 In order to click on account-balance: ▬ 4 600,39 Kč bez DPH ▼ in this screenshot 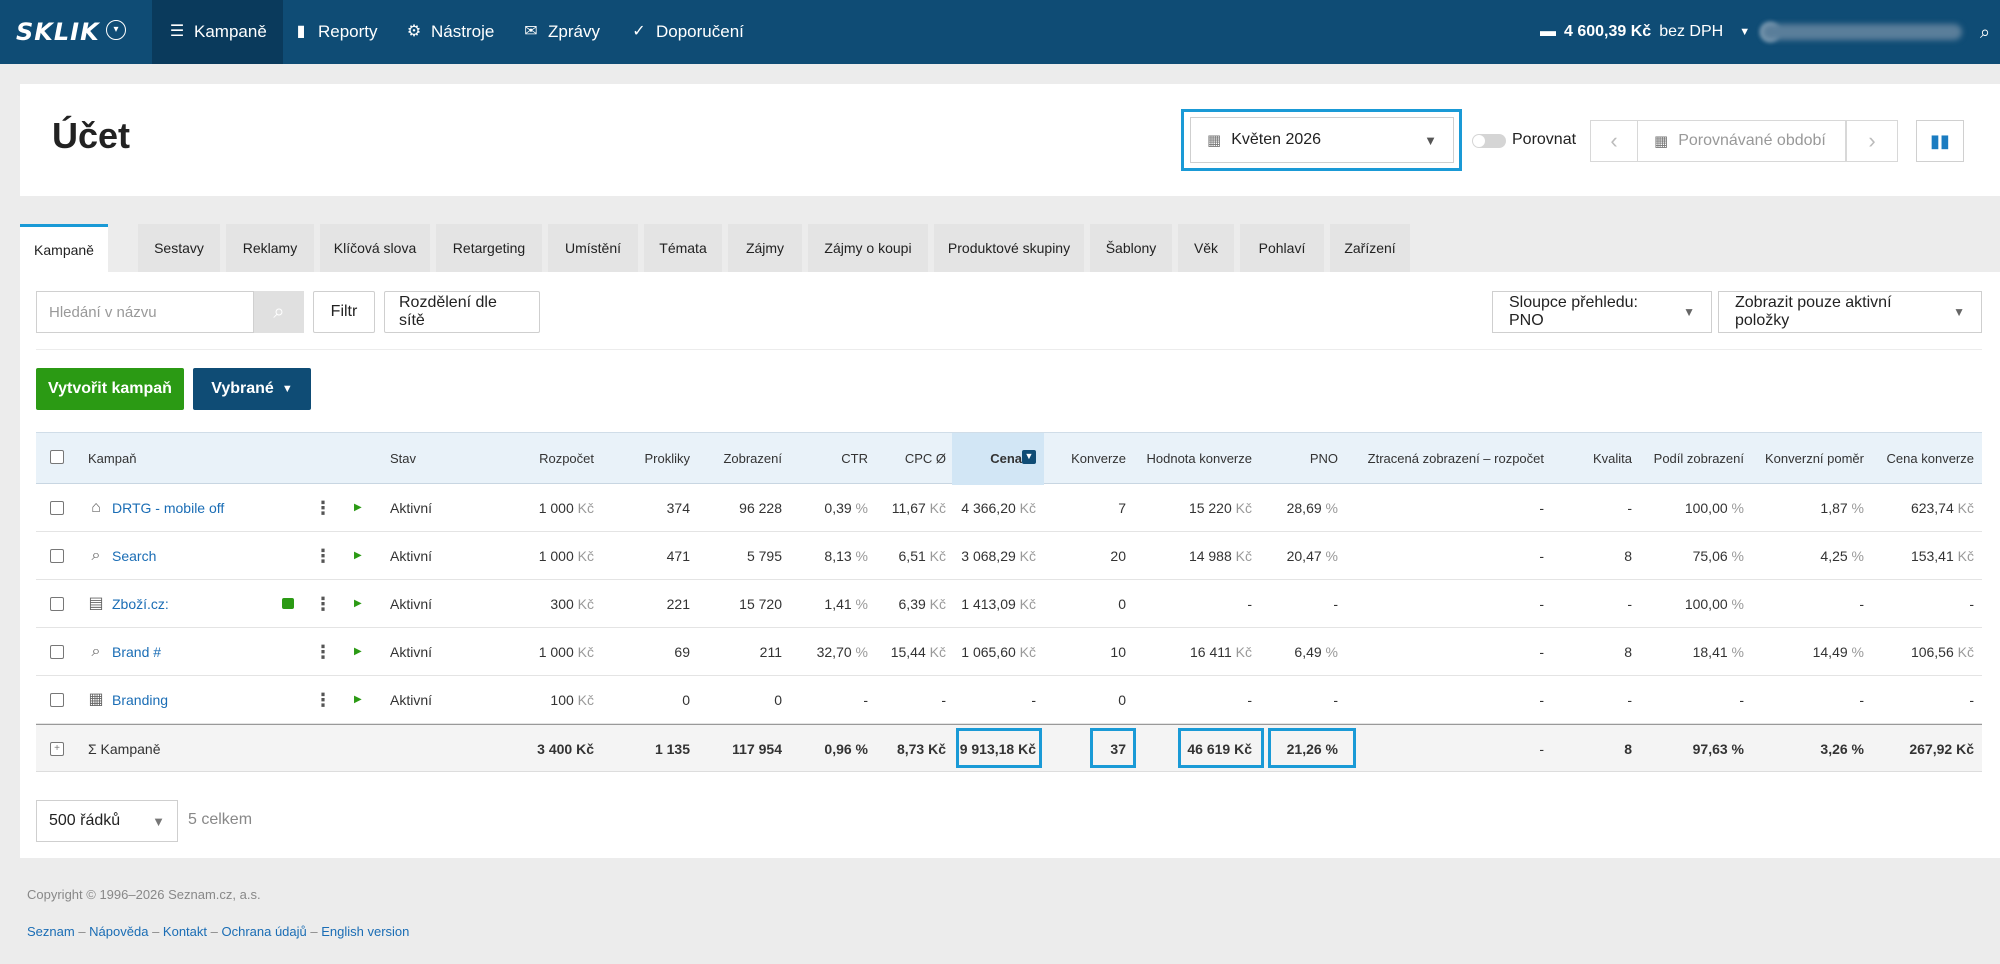, I will do `click(1645, 32)`.